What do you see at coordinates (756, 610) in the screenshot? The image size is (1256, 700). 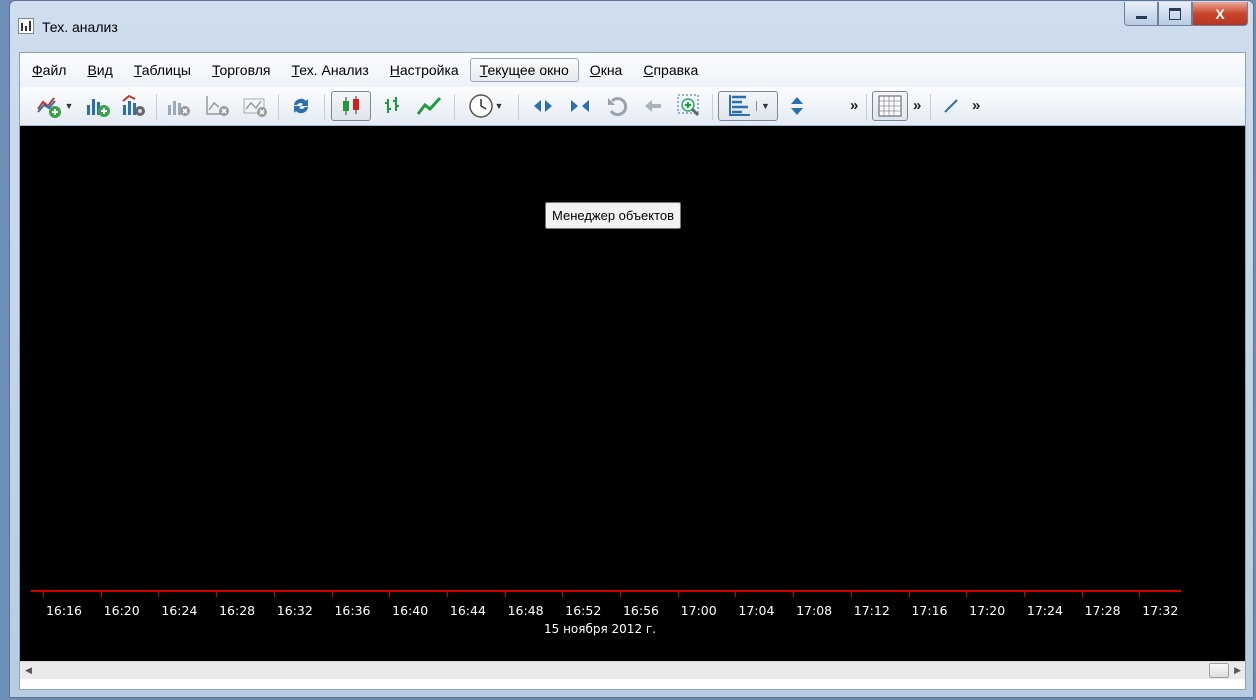 I see `axis-time-label: 17:04` at bounding box center [756, 610].